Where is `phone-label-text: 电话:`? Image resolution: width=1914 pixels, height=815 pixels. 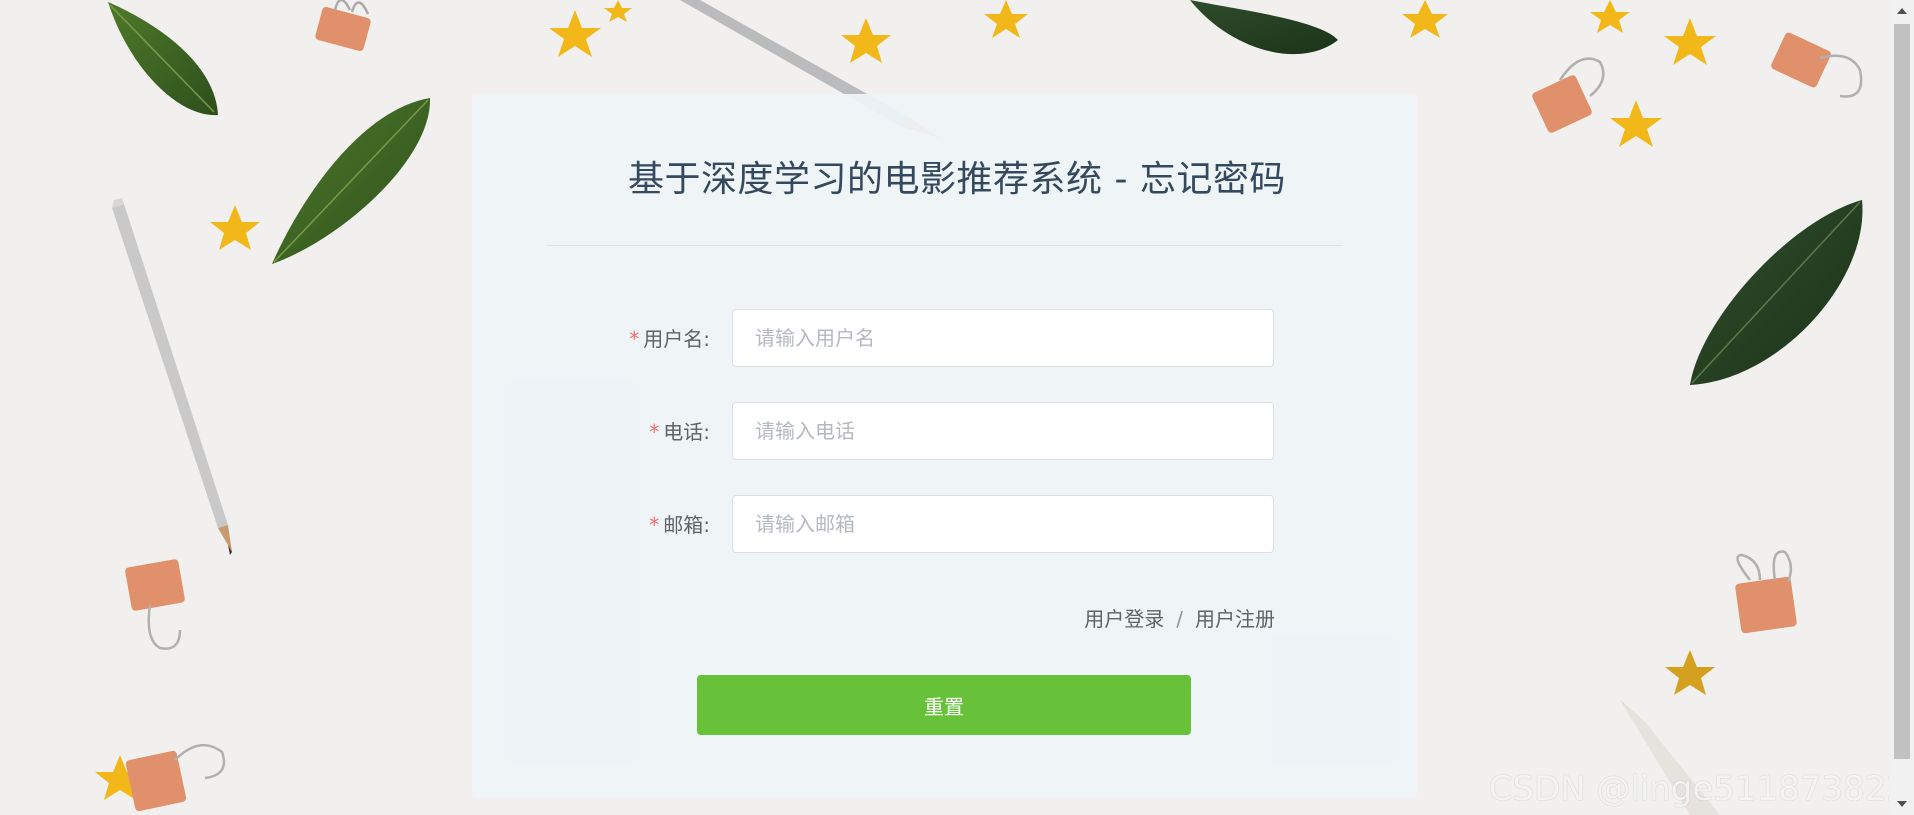 phone-label-text: 电话: is located at coordinates (686, 432).